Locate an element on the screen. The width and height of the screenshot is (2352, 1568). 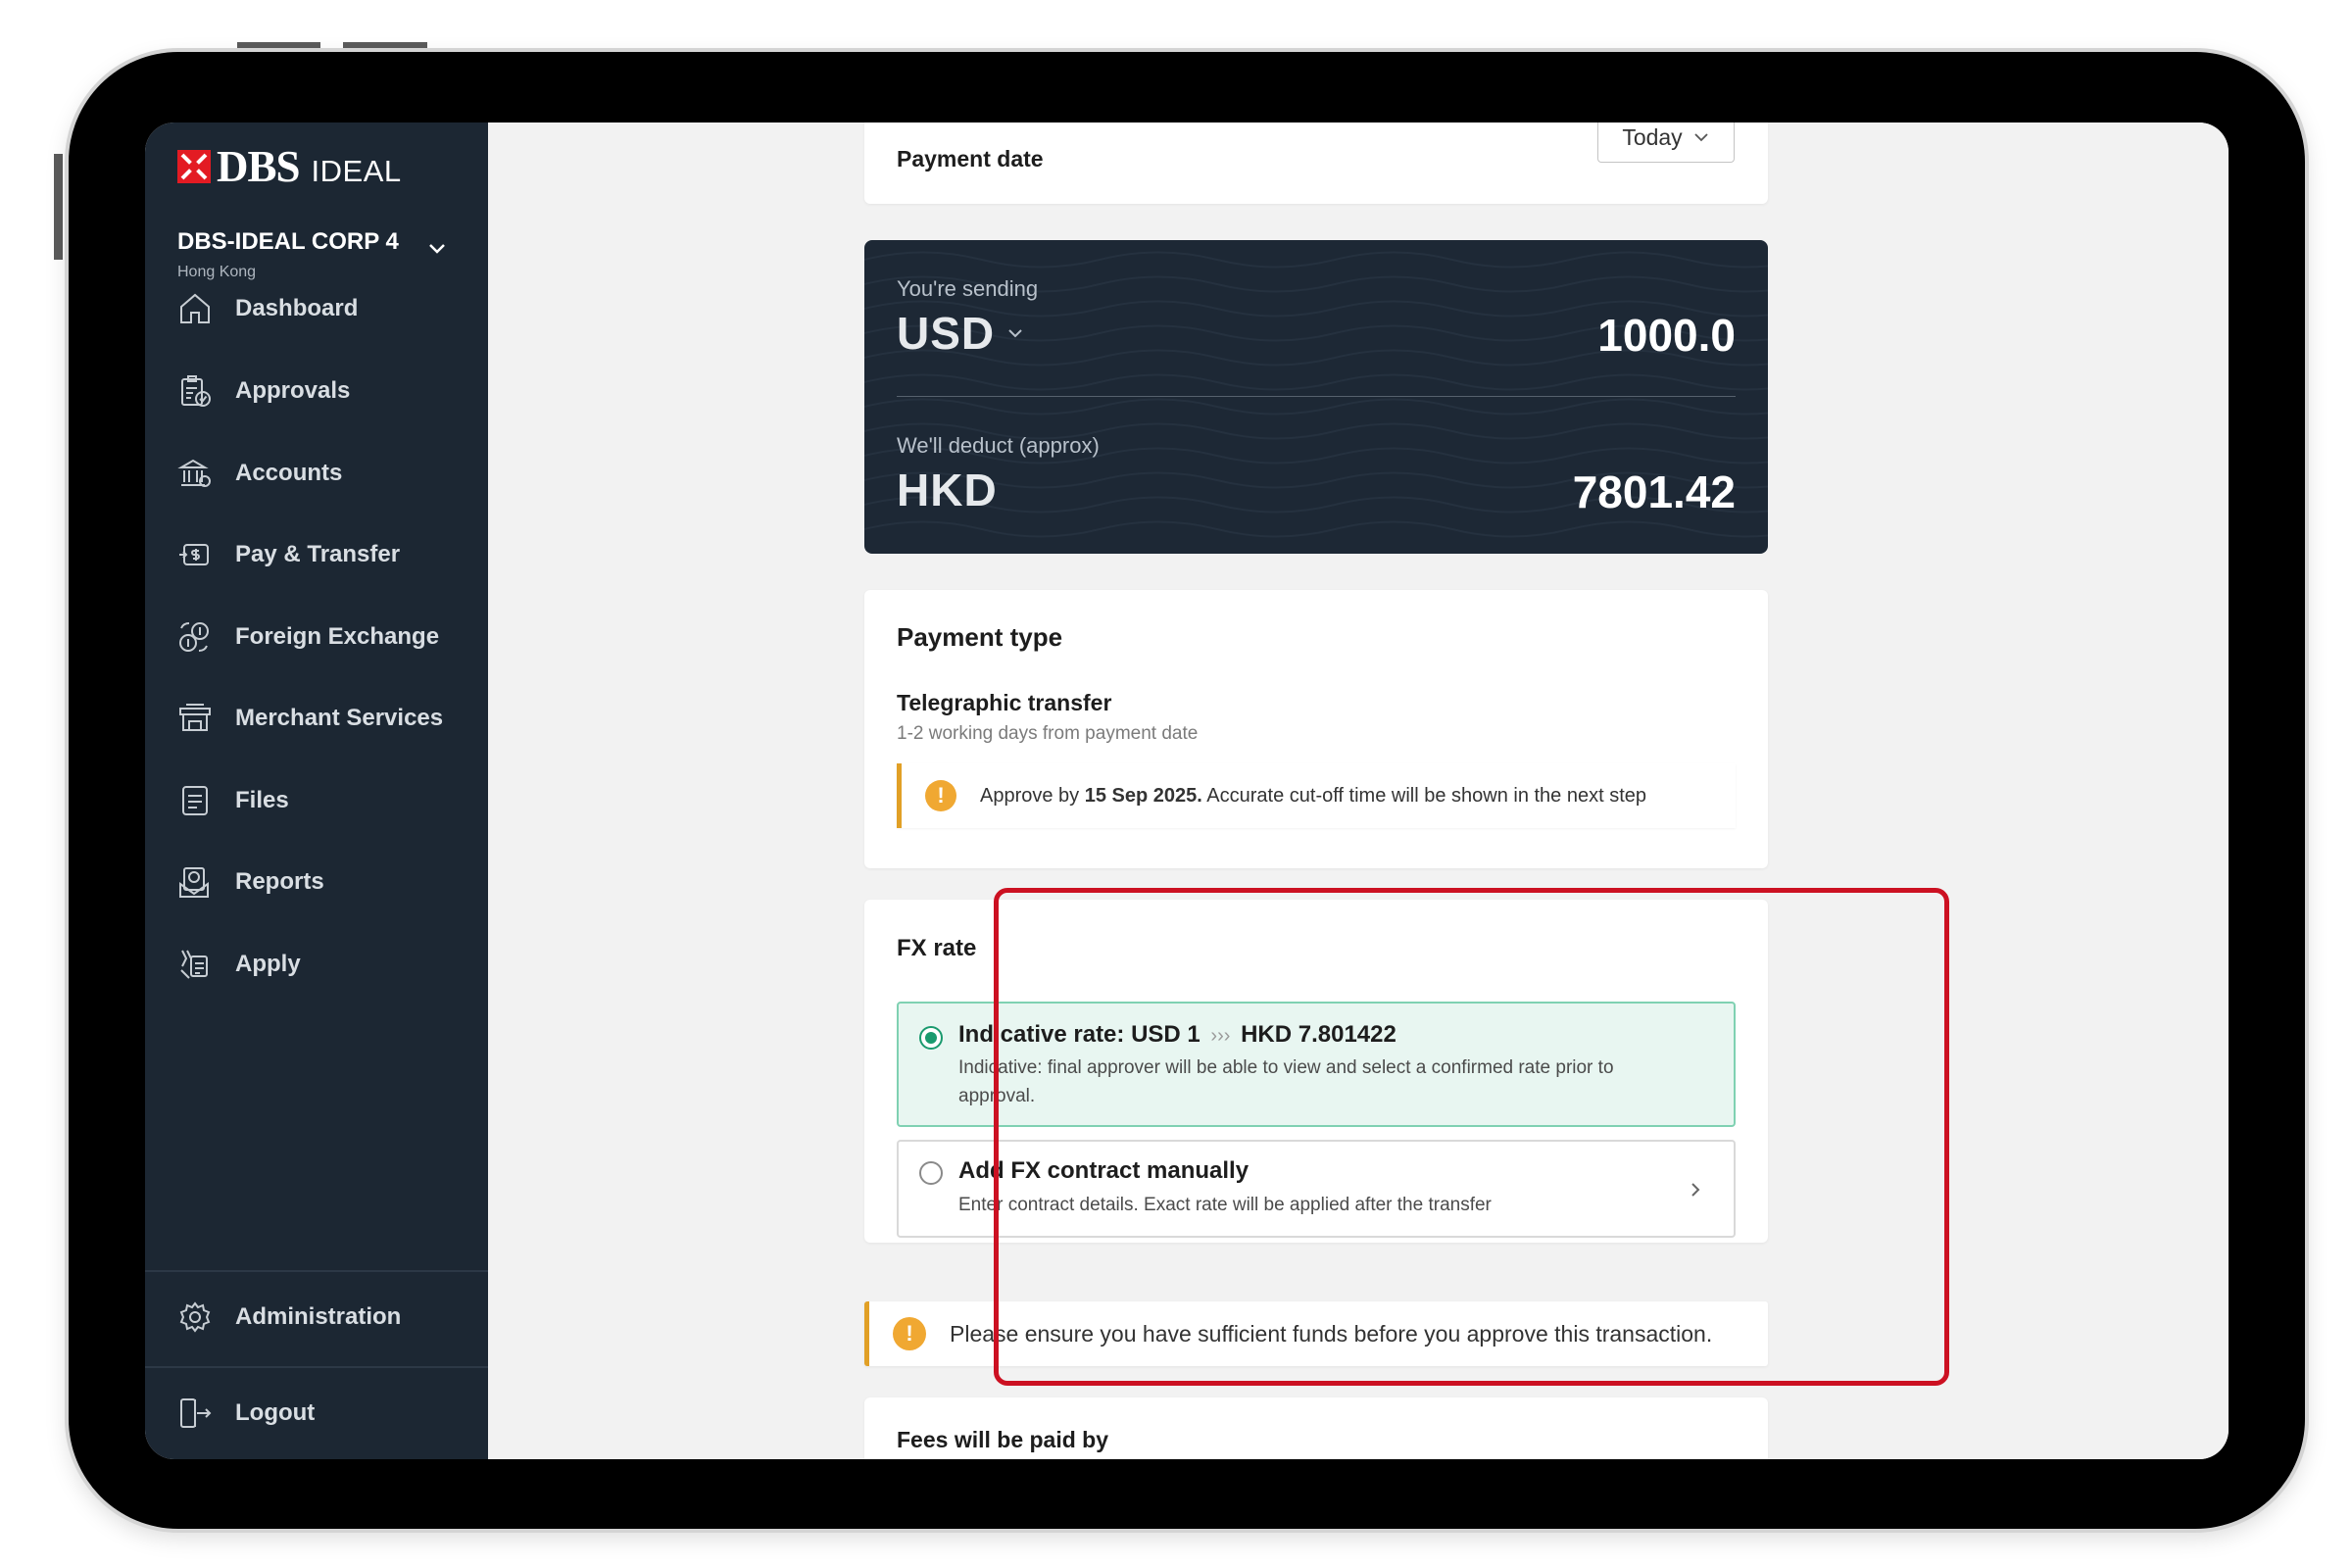
payment-timing: 1-2 working days from payment date is located at coordinates (1048, 733).